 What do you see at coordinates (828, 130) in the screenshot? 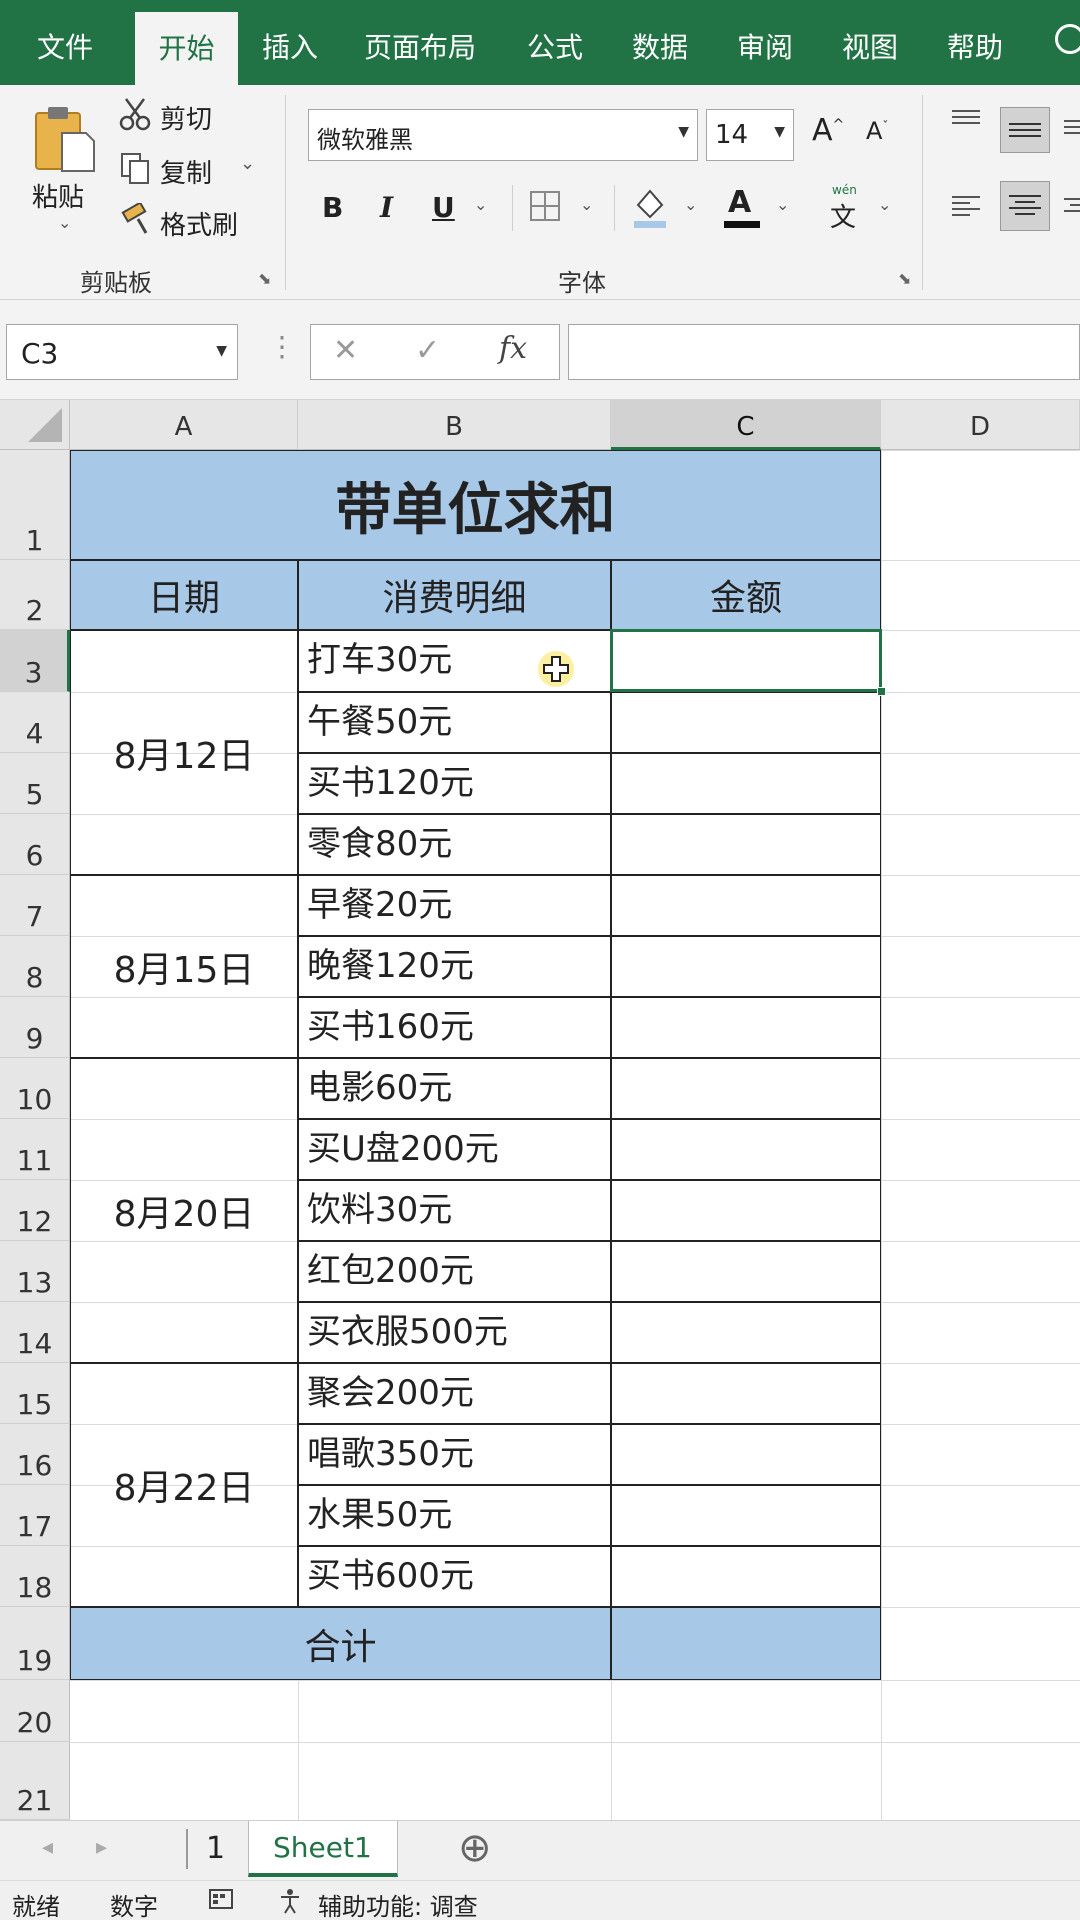
I see `grow-font-button: A^` at bounding box center [828, 130].